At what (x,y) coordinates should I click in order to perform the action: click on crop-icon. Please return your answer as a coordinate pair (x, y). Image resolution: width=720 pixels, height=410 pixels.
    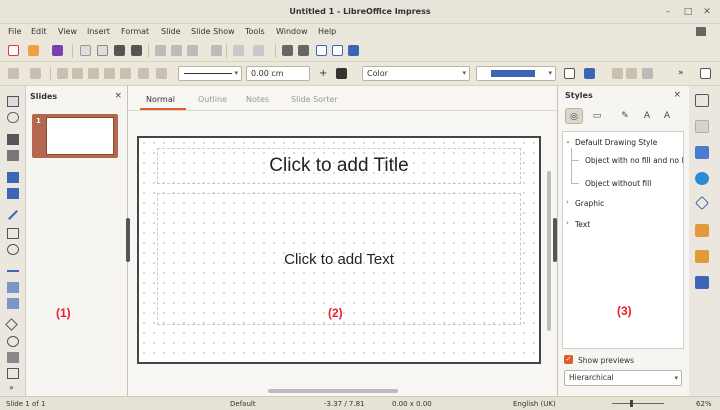
    Looking at the image, I should click on (589, 73).